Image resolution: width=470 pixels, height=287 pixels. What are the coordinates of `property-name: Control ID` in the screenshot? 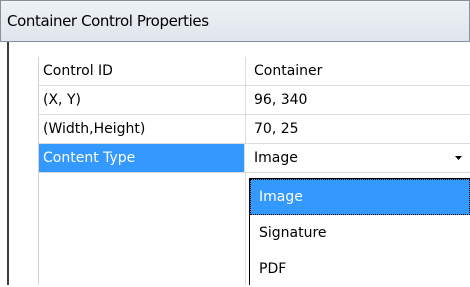 It's located at (142, 71).